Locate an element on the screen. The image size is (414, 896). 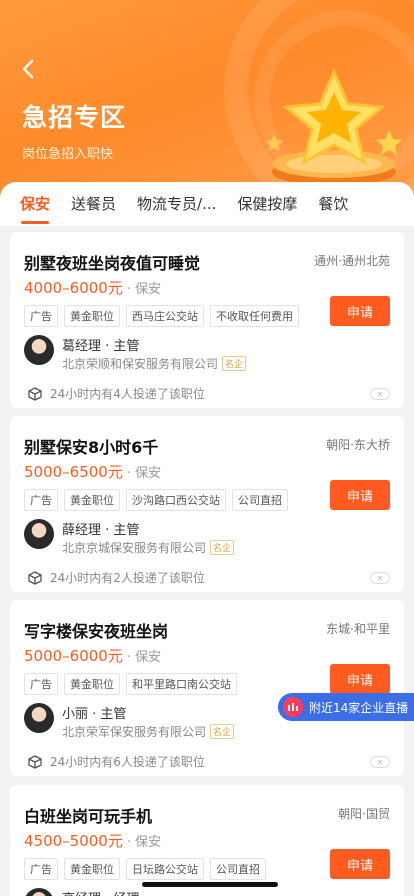
back-button is located at coordinates (28, 69).